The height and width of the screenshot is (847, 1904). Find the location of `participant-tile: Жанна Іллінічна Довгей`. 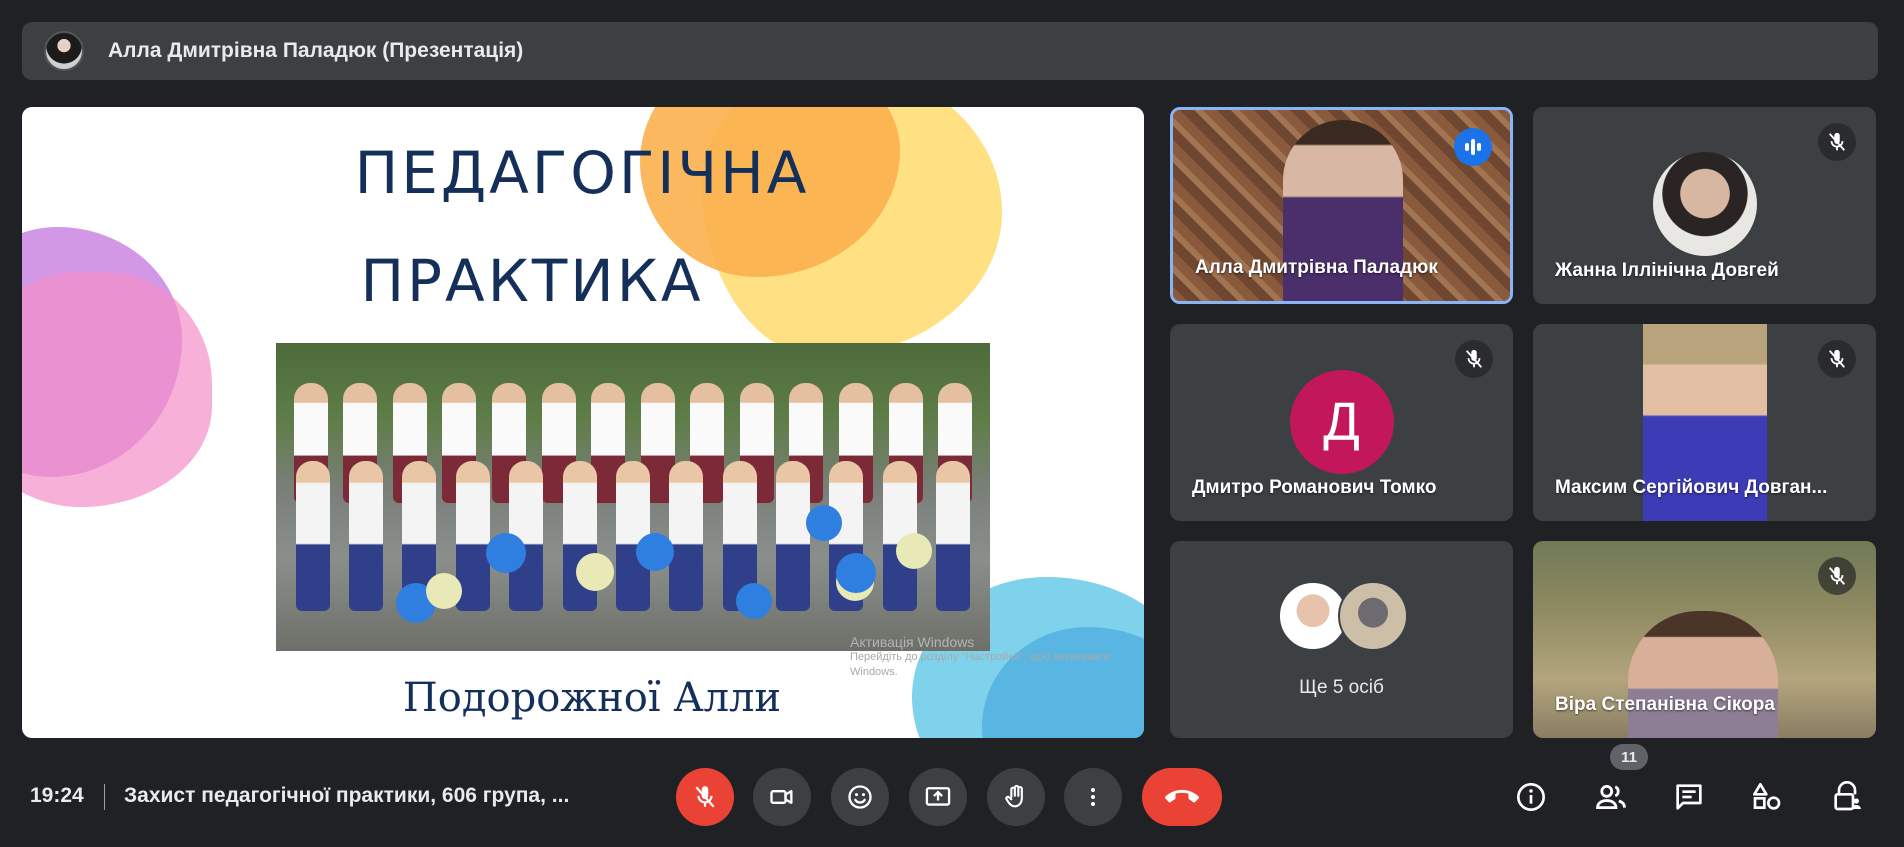

participant-tile: Жанна Іллінічна Довгей is located at coordinates (1704, 205).